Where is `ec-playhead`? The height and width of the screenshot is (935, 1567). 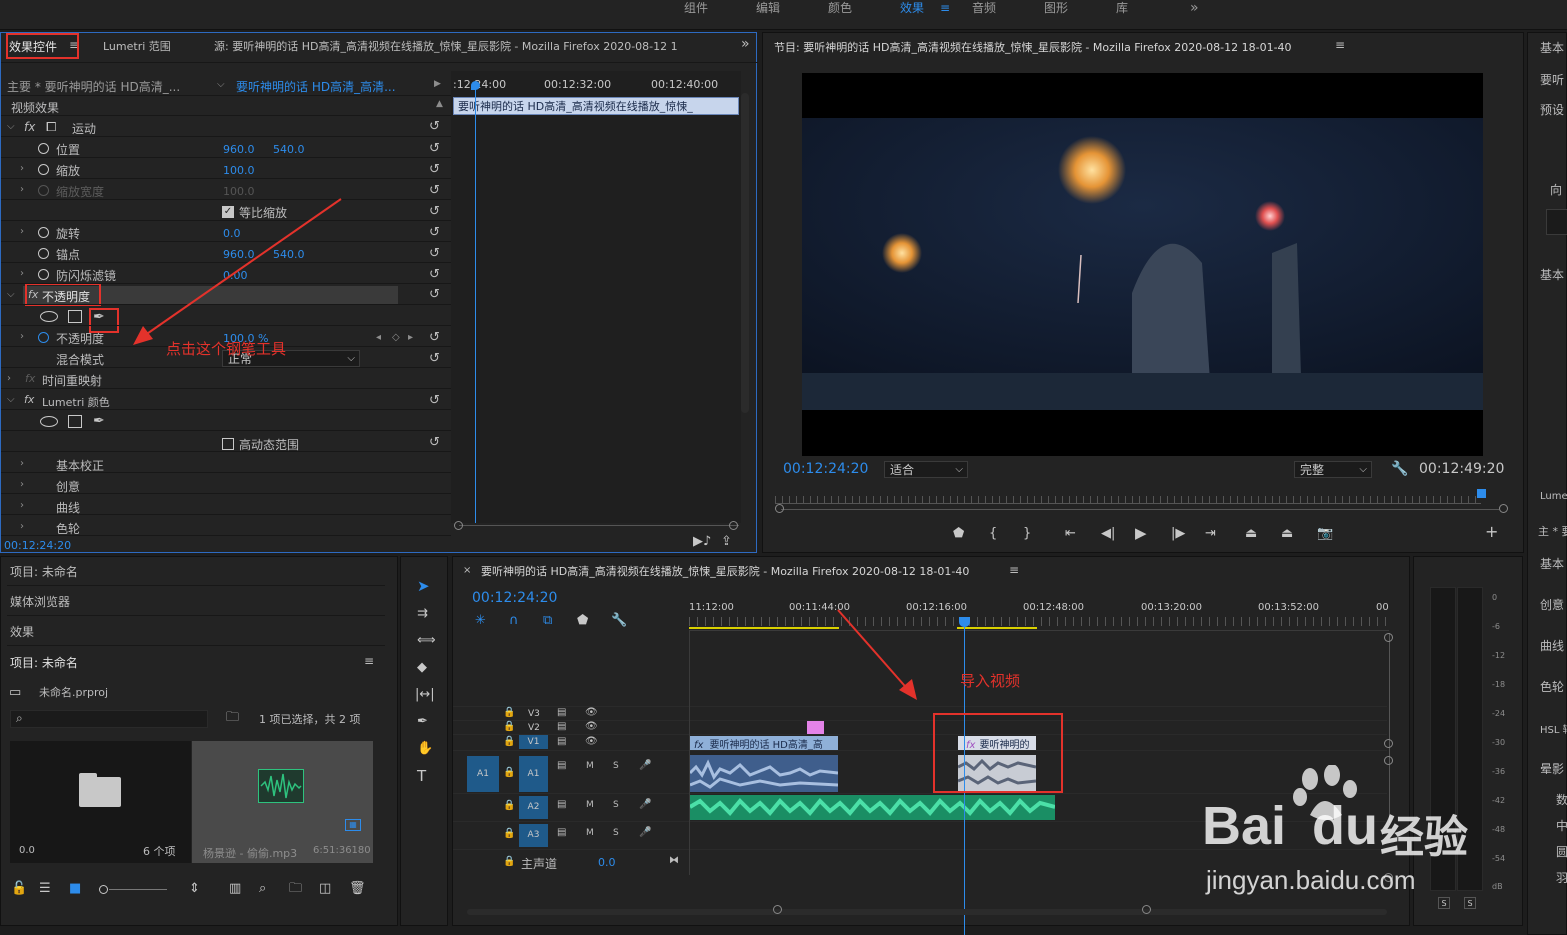
ec-playhead is located at coordinates (475, 303).